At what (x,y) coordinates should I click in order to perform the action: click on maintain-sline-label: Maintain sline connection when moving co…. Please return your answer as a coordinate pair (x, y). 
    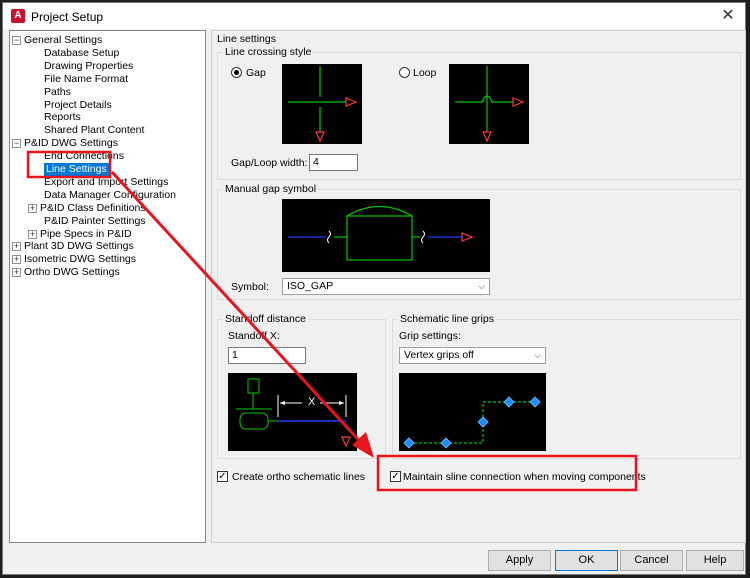
    Looking at the image, I should click on (524, 477).